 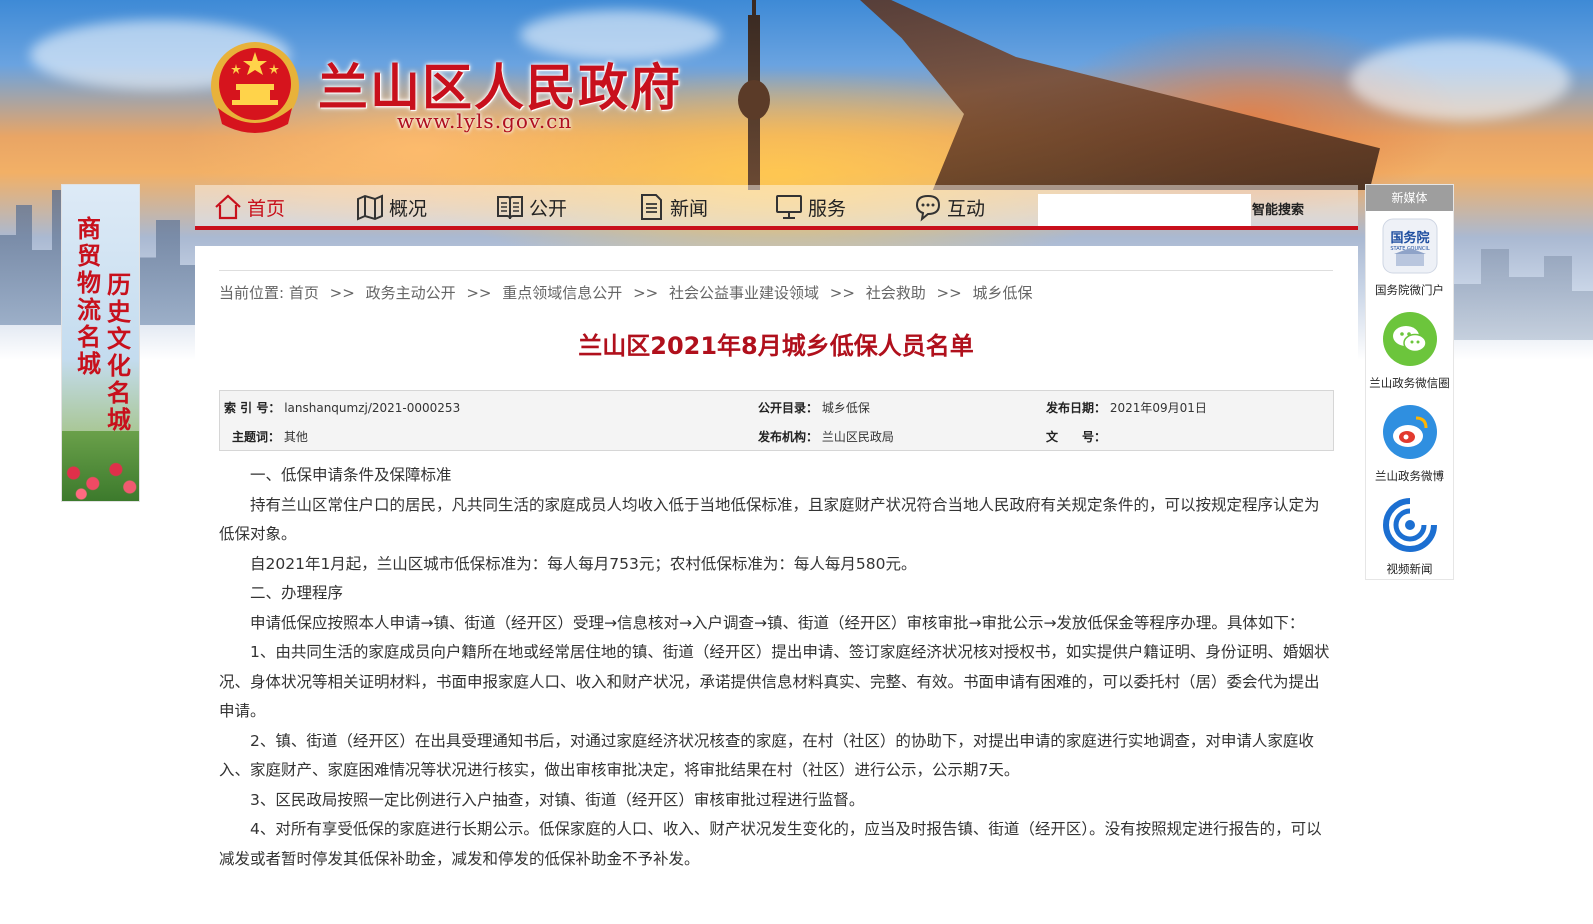 What do you see at coordinates (1409, 238) in the screenshot?
I see `state-council-icon-text: 国务院` at bounding box center [1409, 238].